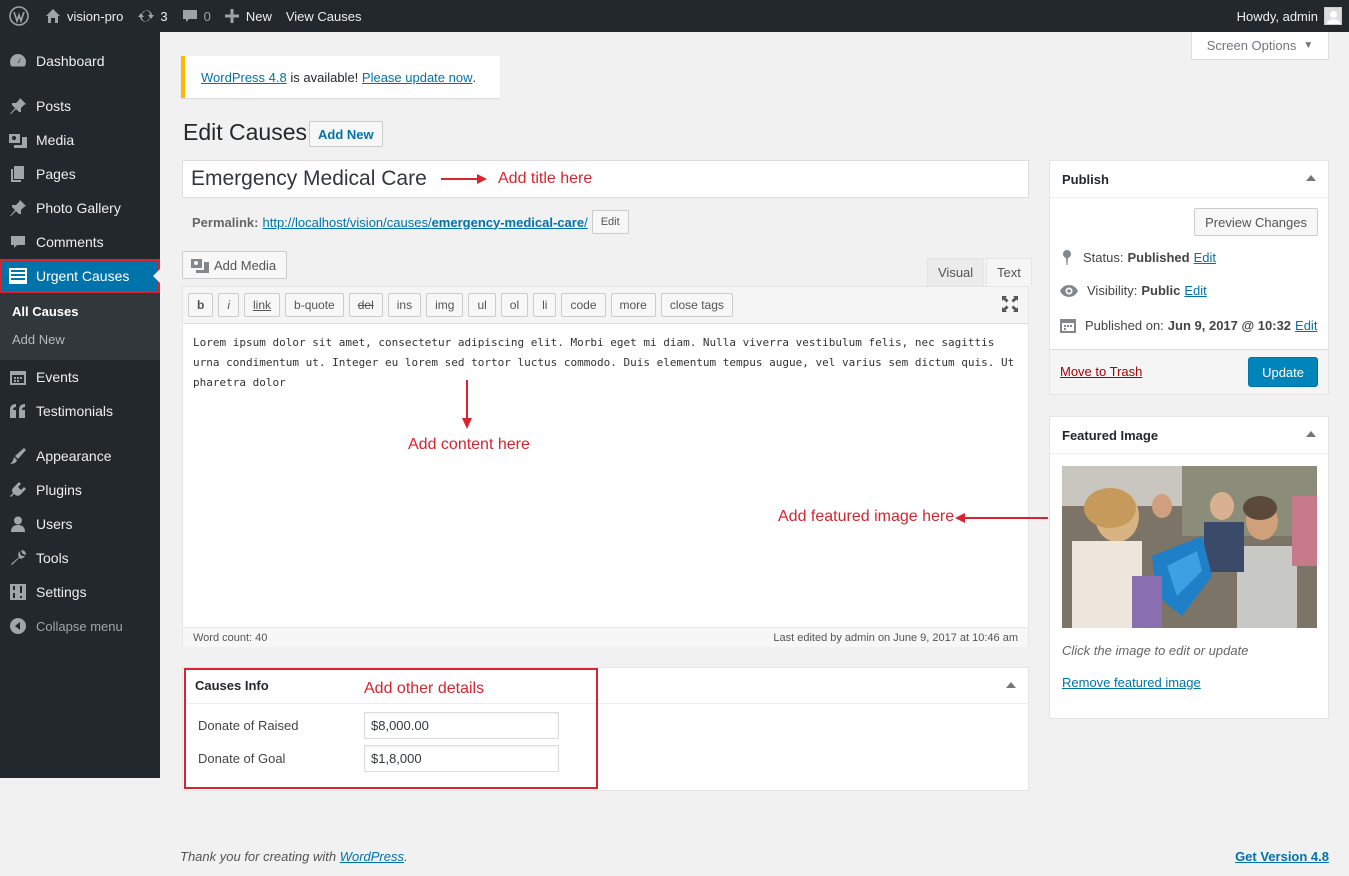 The width and height of the screenshot is (1349, 876). Describe the element at coordinates (347, 222) in the screenshot. I see `permalink-base: http://localhost/vision/causes/` at that location.